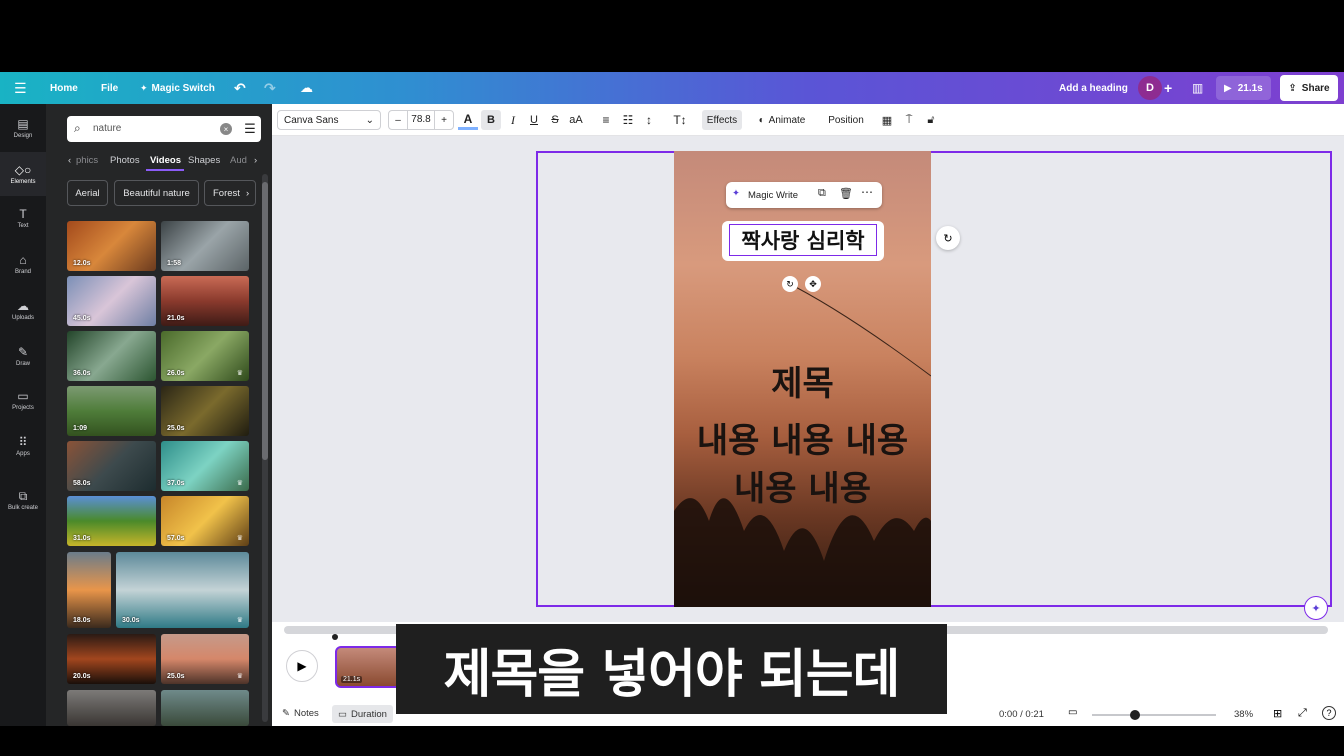 Image resolution: width=1344 pixels, height=756 pixels. I want to click on text-direction-icon: T↕, so click(680, 120).